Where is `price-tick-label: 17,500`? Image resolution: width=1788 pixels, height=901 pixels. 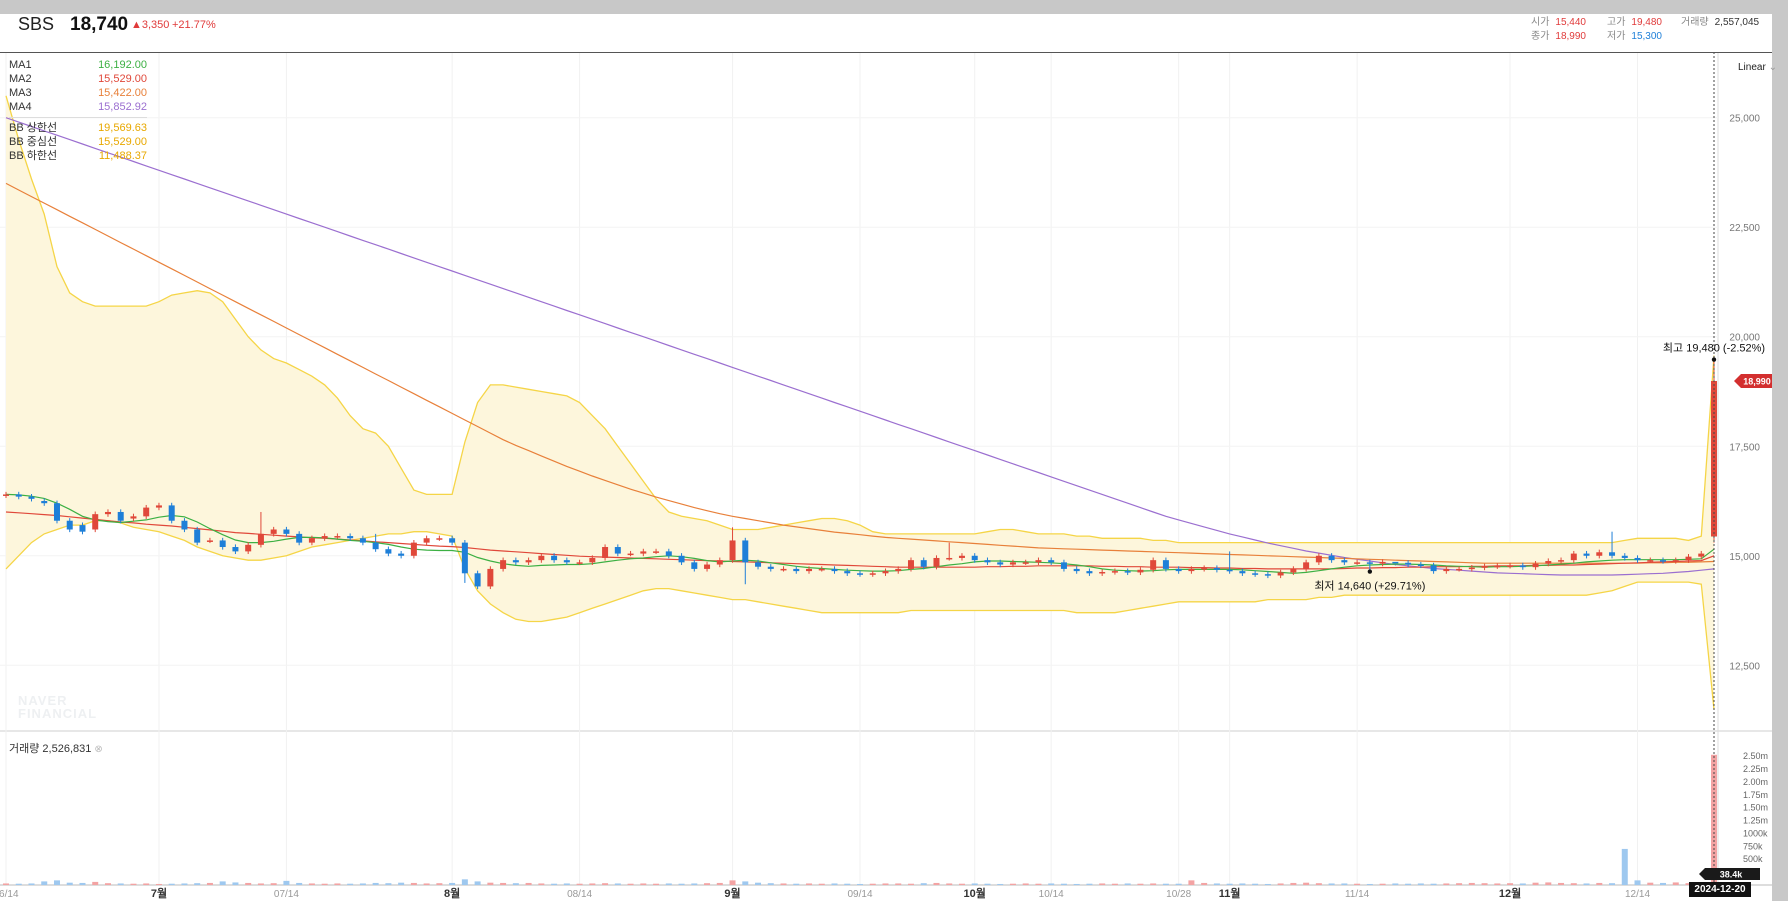
price-tick-label: 17,500 is located at coordinates (1744, 447).